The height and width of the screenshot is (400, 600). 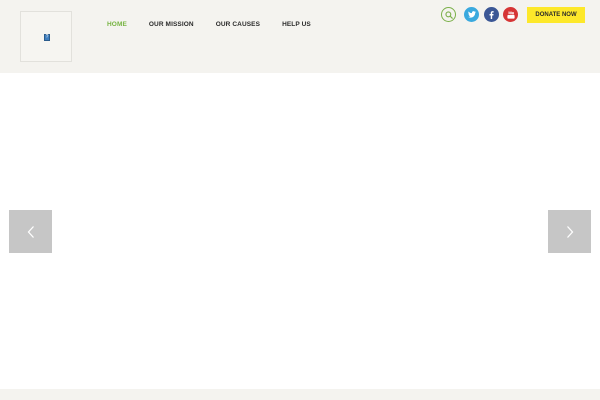 I want to click on slider-next-button, so click(x=569, y=231).